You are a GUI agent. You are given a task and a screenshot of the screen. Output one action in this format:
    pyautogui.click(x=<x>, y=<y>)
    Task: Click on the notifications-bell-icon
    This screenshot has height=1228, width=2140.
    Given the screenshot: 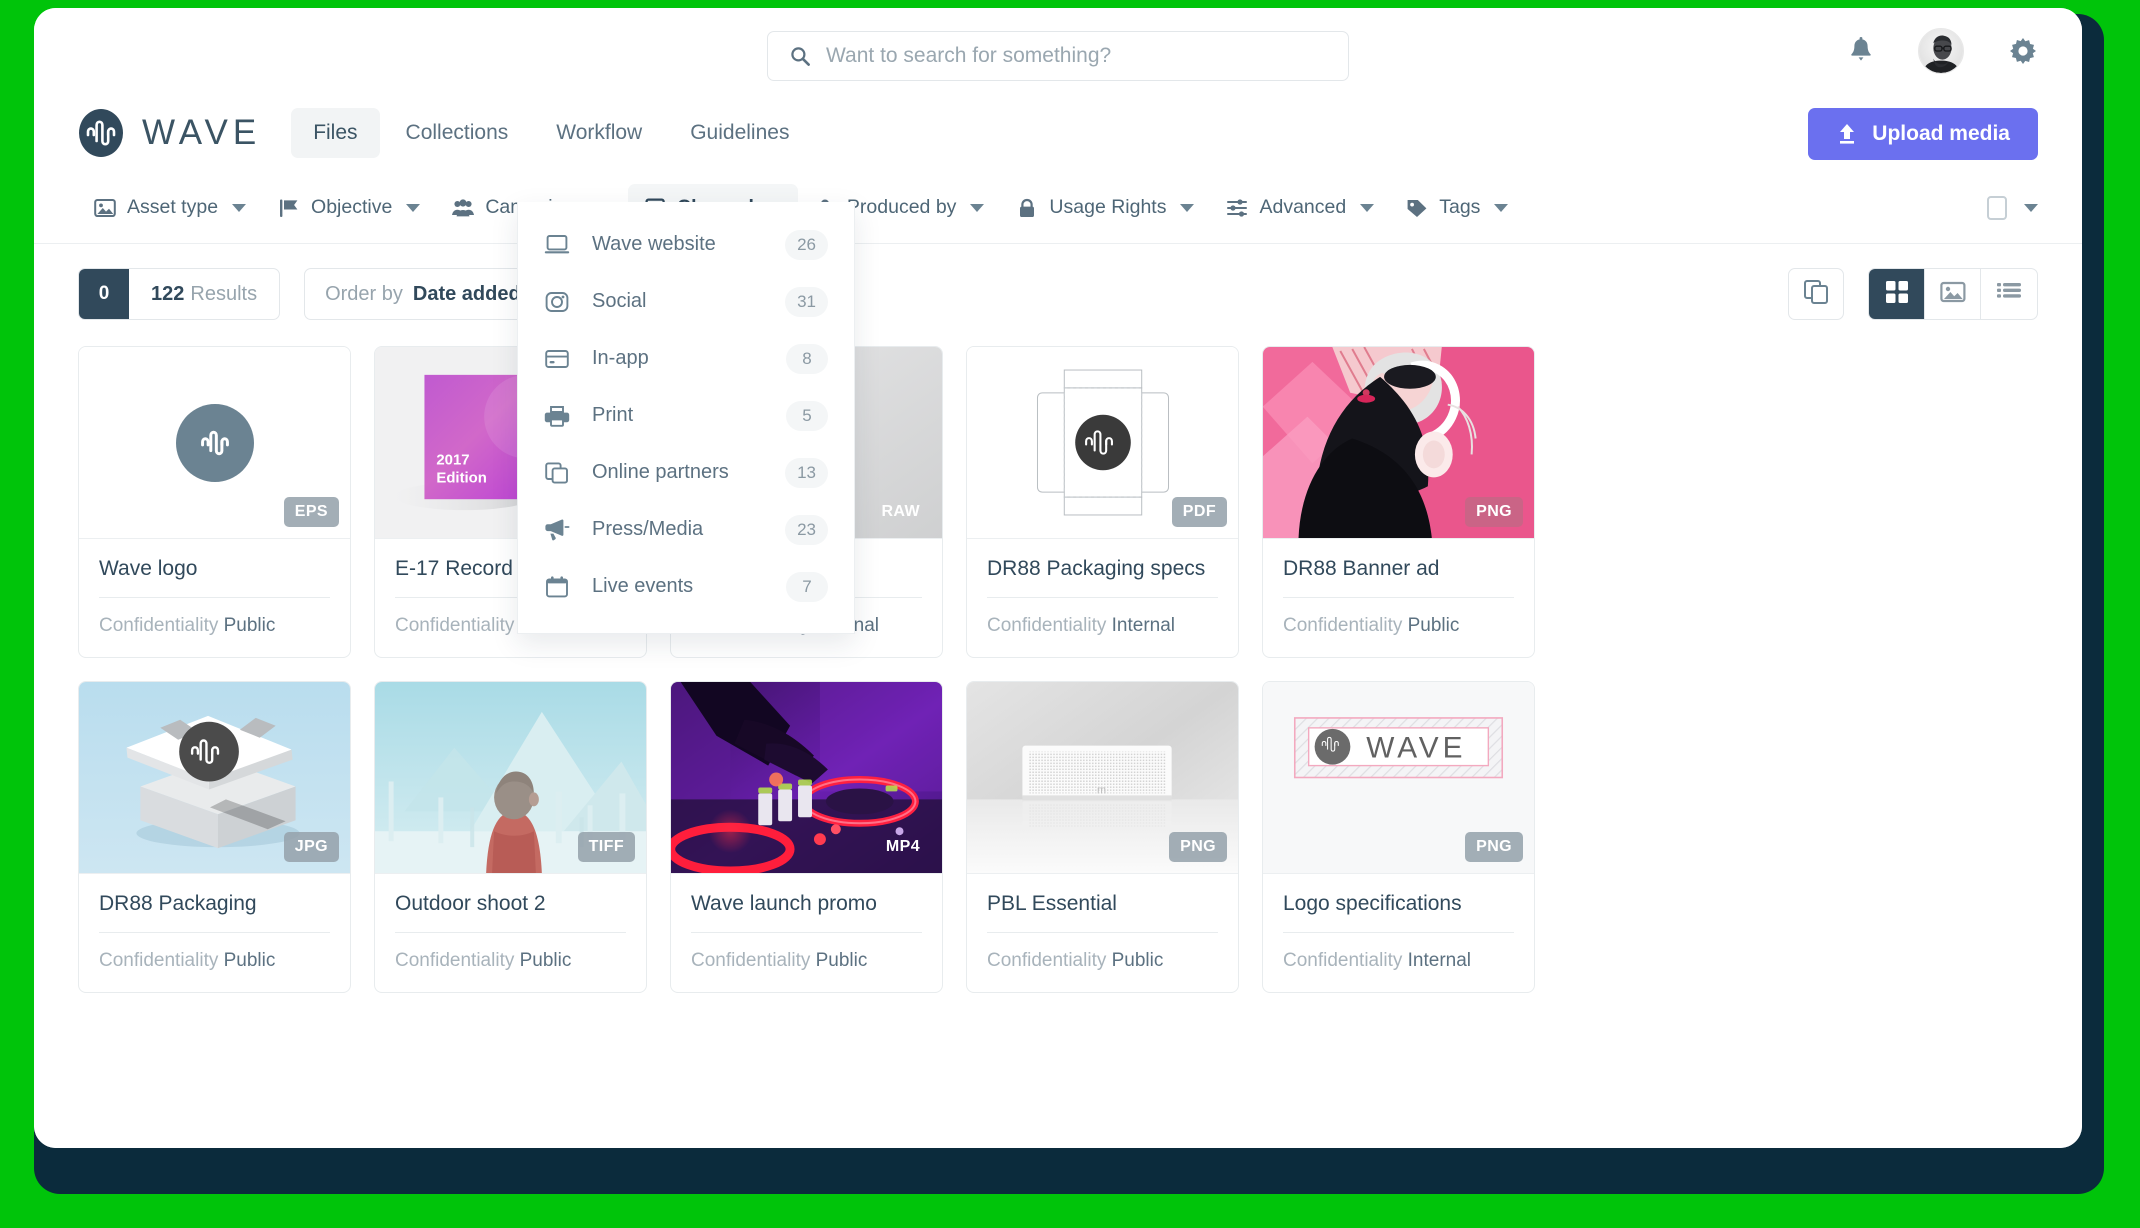 What is the action you would take?
    pyautogui.click(x=1861, y=51)
    